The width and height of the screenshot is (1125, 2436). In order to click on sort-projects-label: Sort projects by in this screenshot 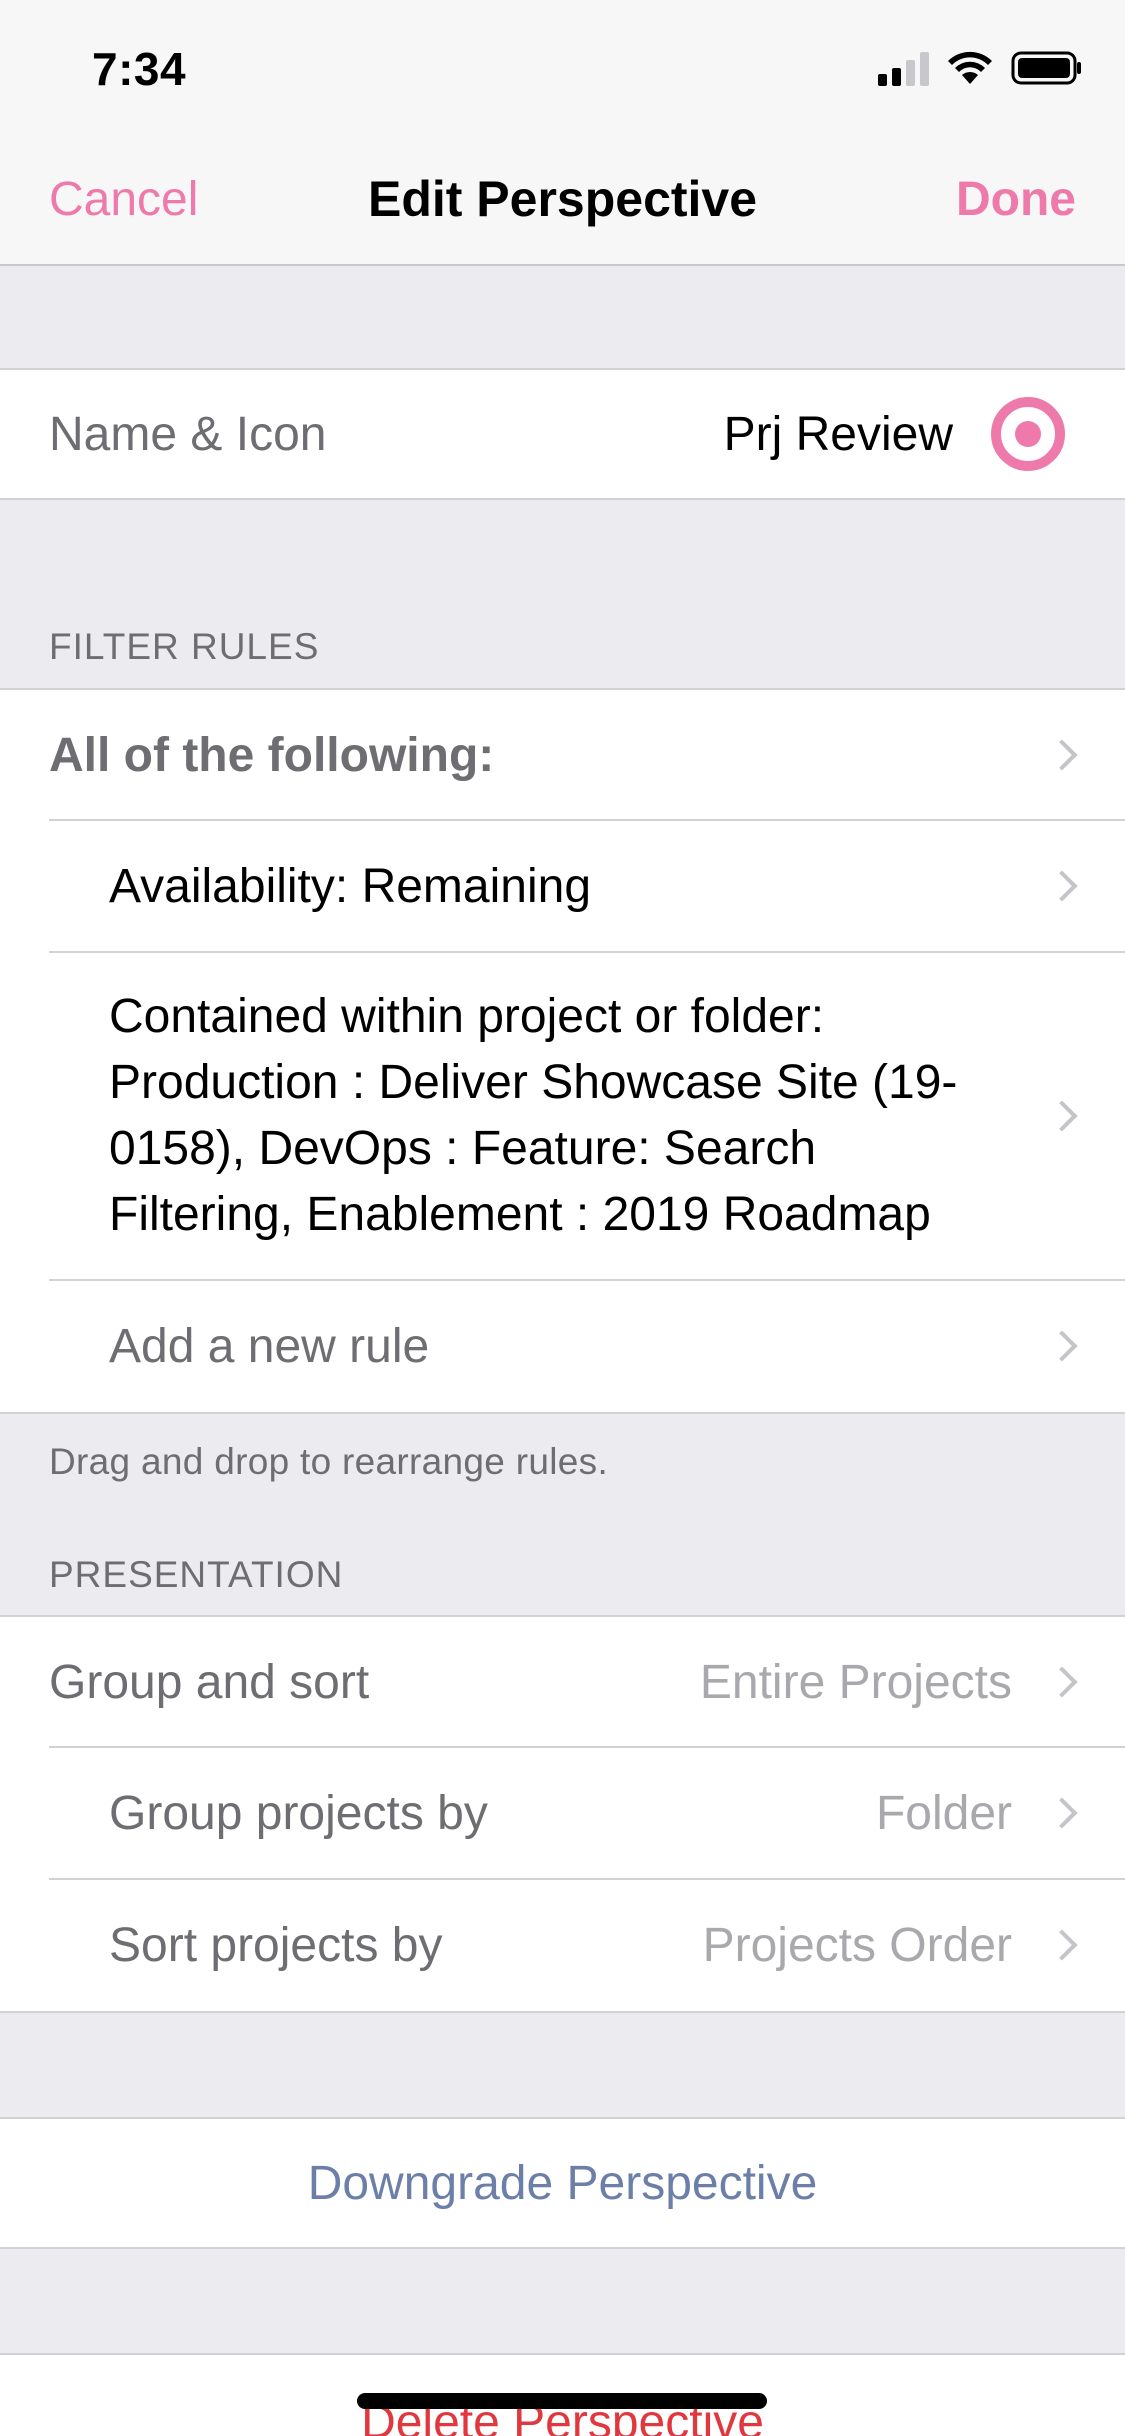, I will do `click(276, 1945)`.